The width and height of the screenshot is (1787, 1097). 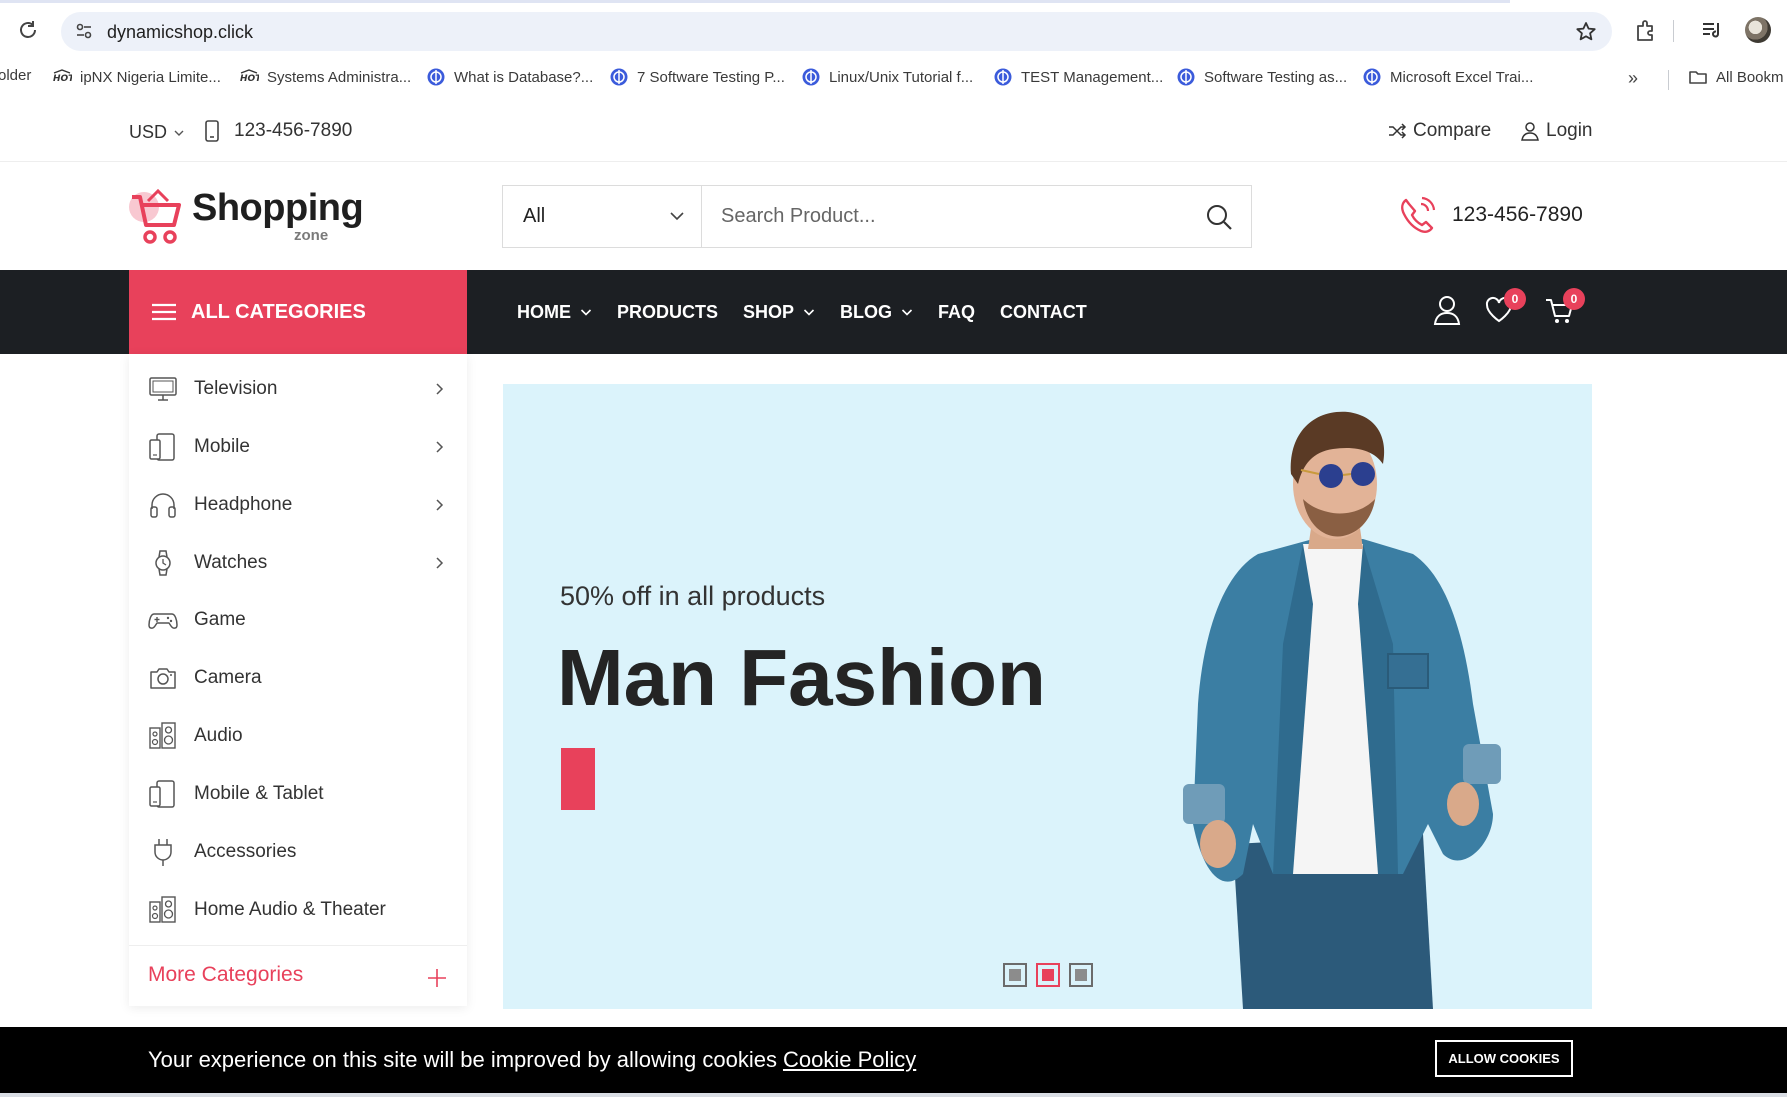 I want to click on loading-indicator, so click(x=755, y=1).